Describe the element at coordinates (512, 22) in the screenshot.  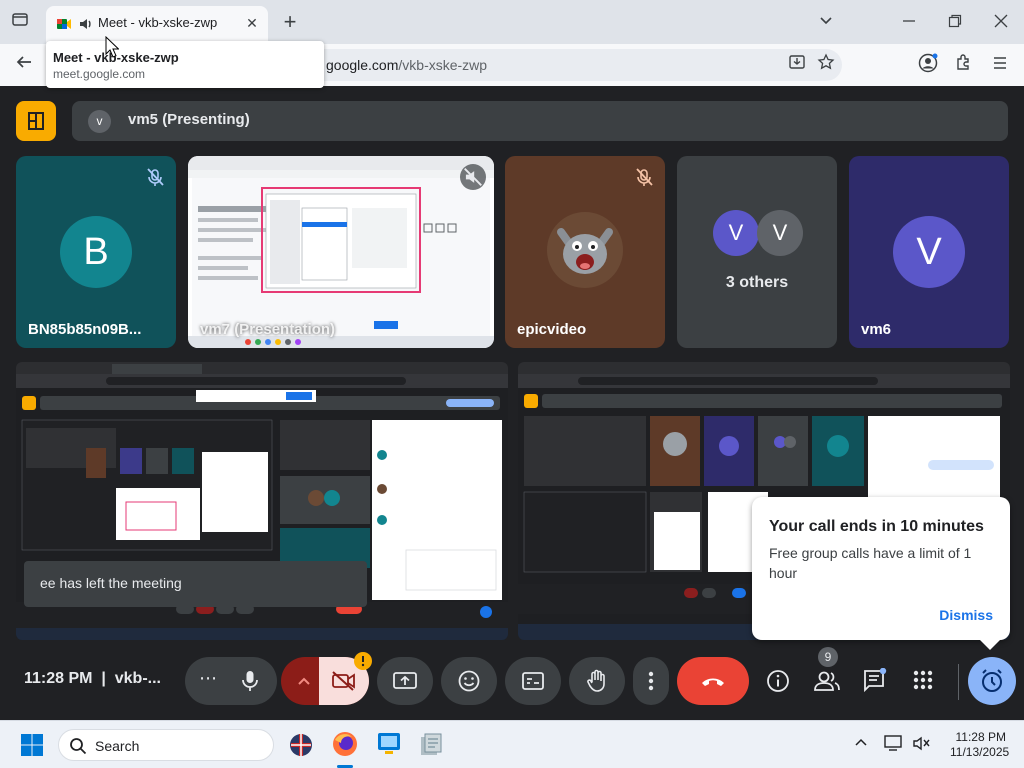
I see `browser-tab-bar: Meet - vkb-xske-zwp ✕ +` at that location.